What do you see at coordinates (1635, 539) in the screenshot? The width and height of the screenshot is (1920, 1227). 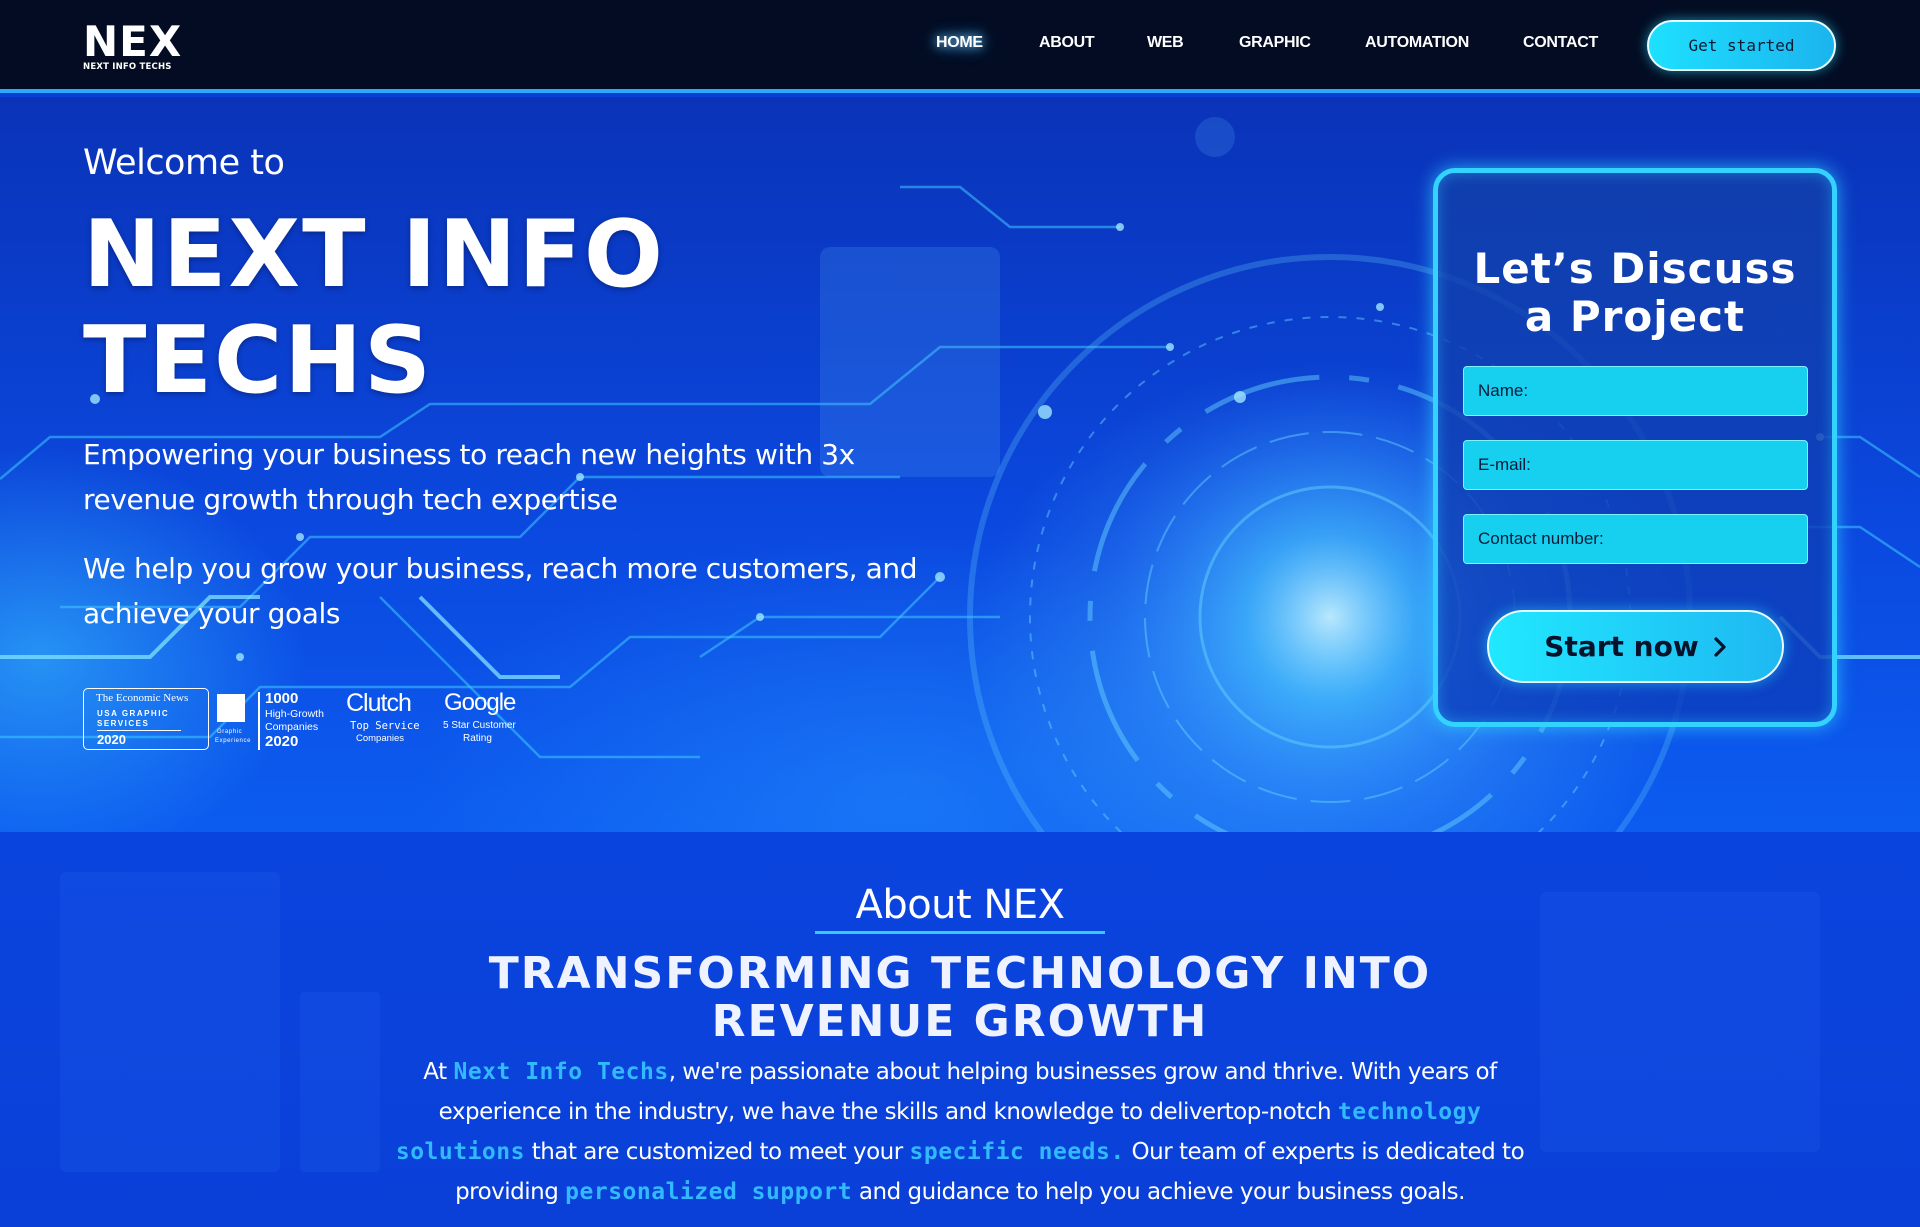 I see `contact-number-field` at bounding box center [1635, 539].